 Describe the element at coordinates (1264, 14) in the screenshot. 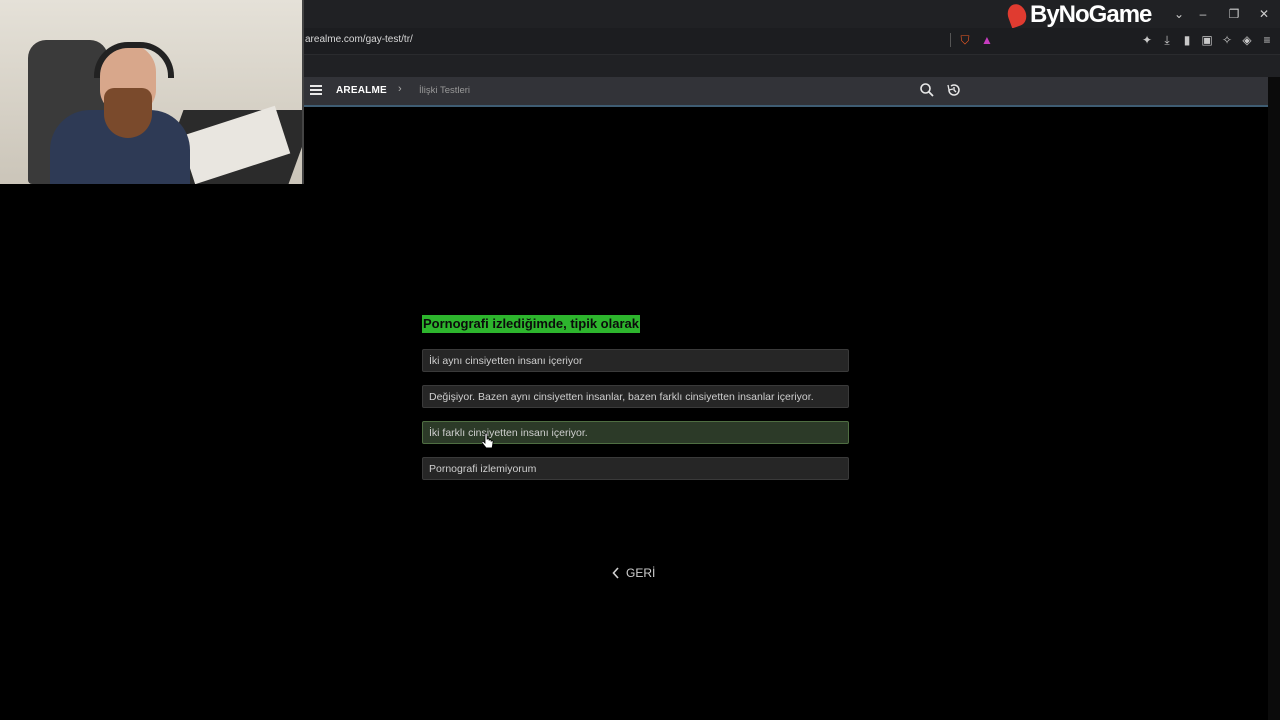

I see `close-icon: ✕` at that location.